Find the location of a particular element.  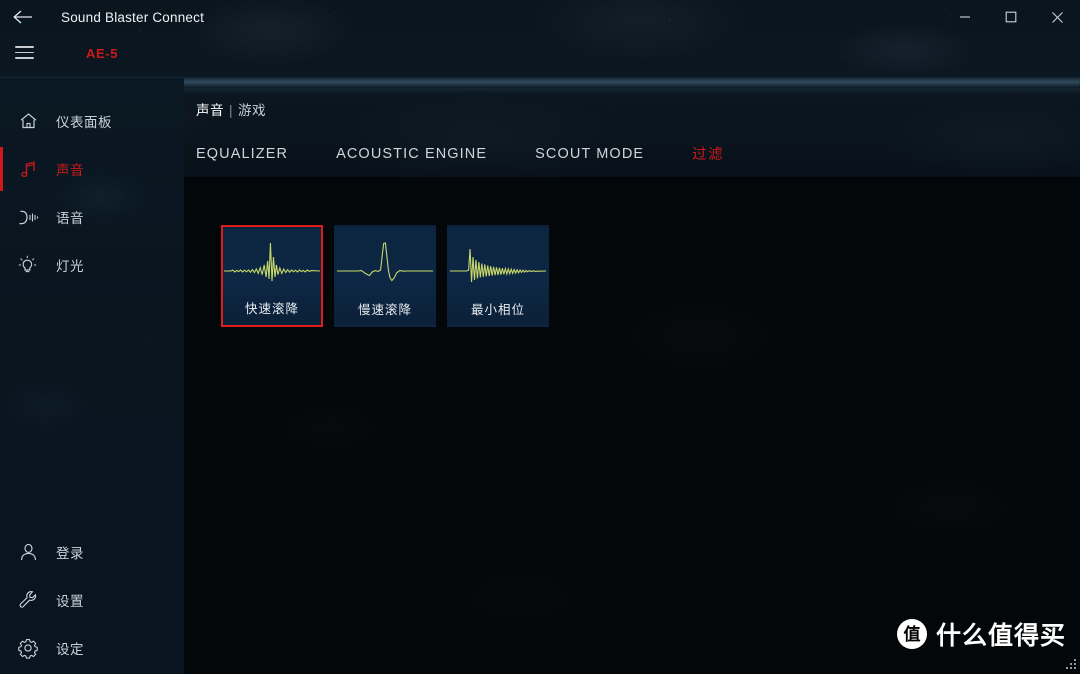

watermark: 值 什么值得买 is located at coordinates (981, 634).